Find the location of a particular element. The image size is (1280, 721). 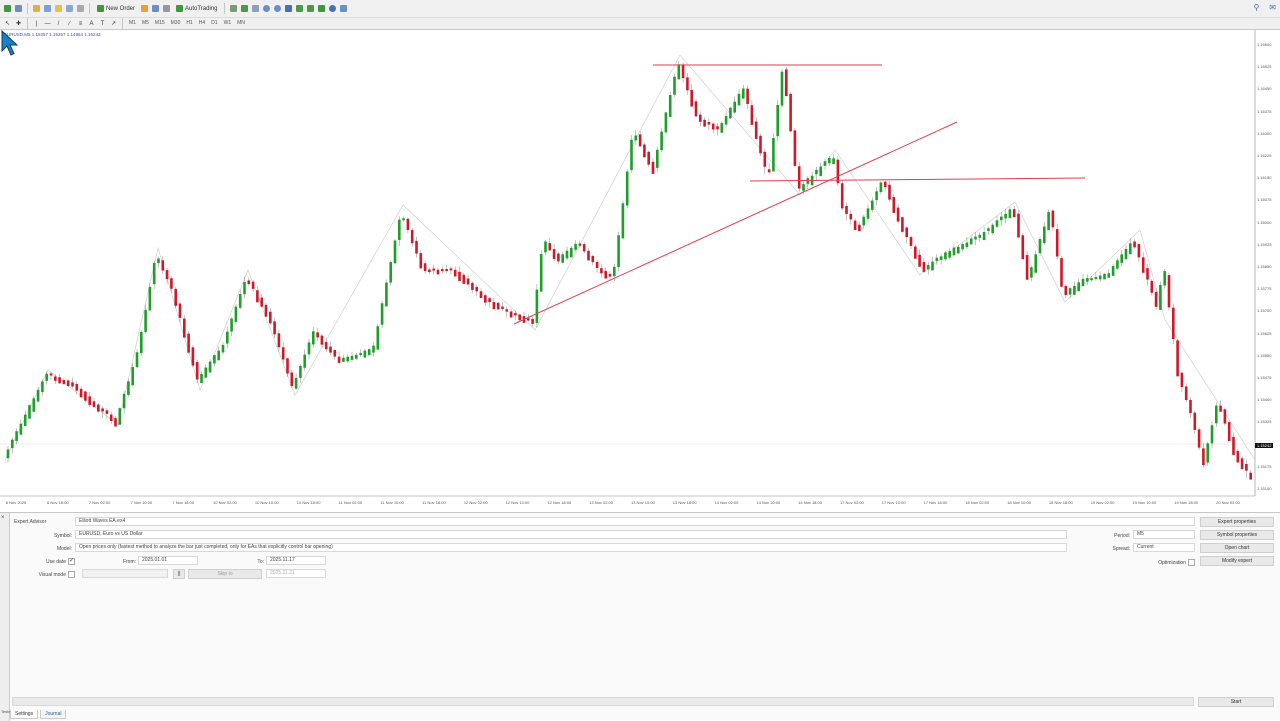

settings-icon is located at coordinates (166, 9).